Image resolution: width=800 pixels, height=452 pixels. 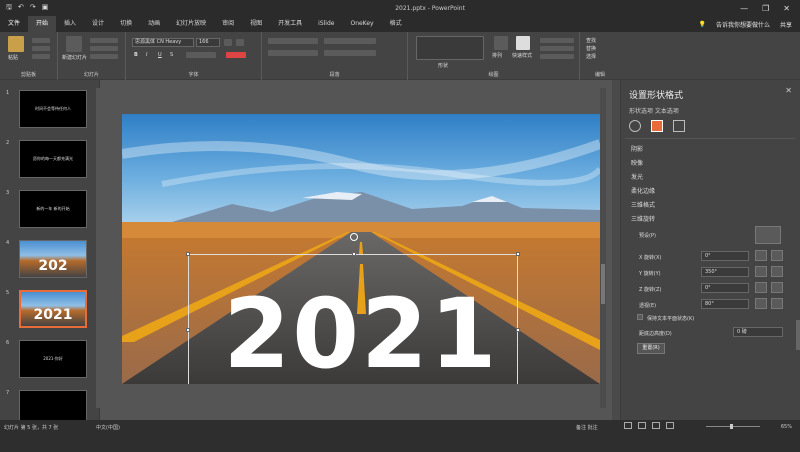 What do you see at coordinates (160, 55) in the screenshot?
I see `underline-icon: U` at bounding box center [160, 55].